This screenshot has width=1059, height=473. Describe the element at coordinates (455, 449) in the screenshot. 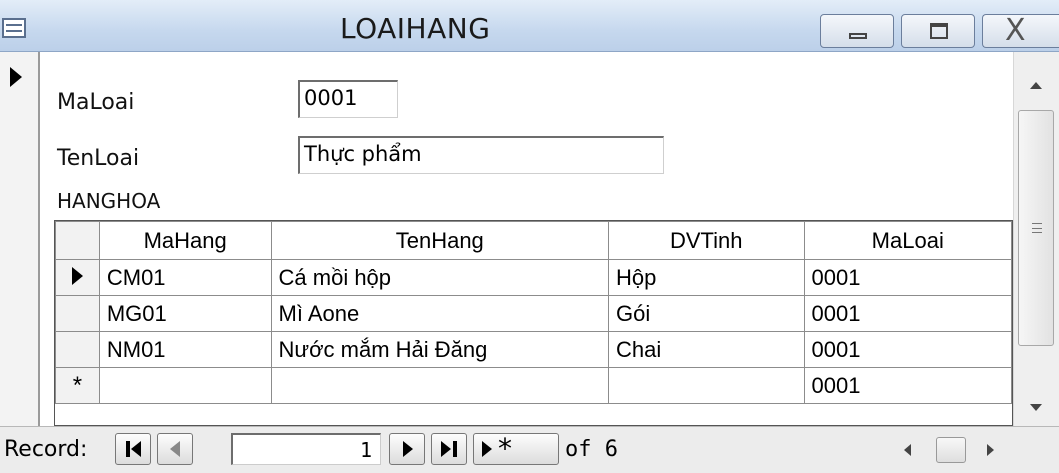

I see `last-record-bar` at that location.